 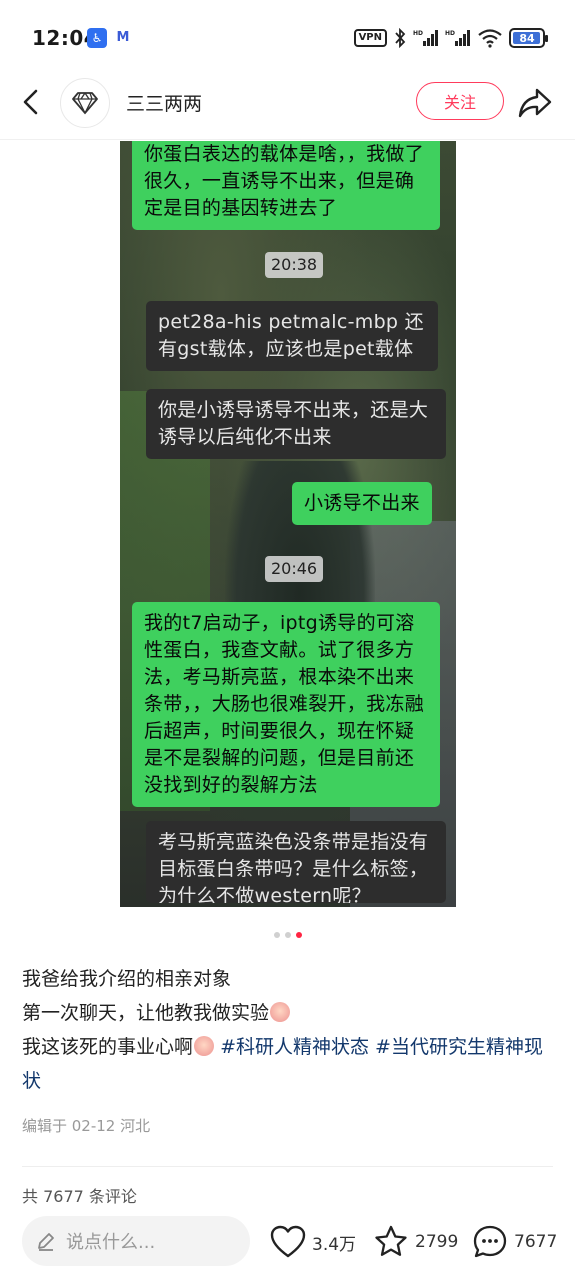 I want to click on post-line-2: 第一次聊天，让他教我做实验, so click(x=287, y=1013).